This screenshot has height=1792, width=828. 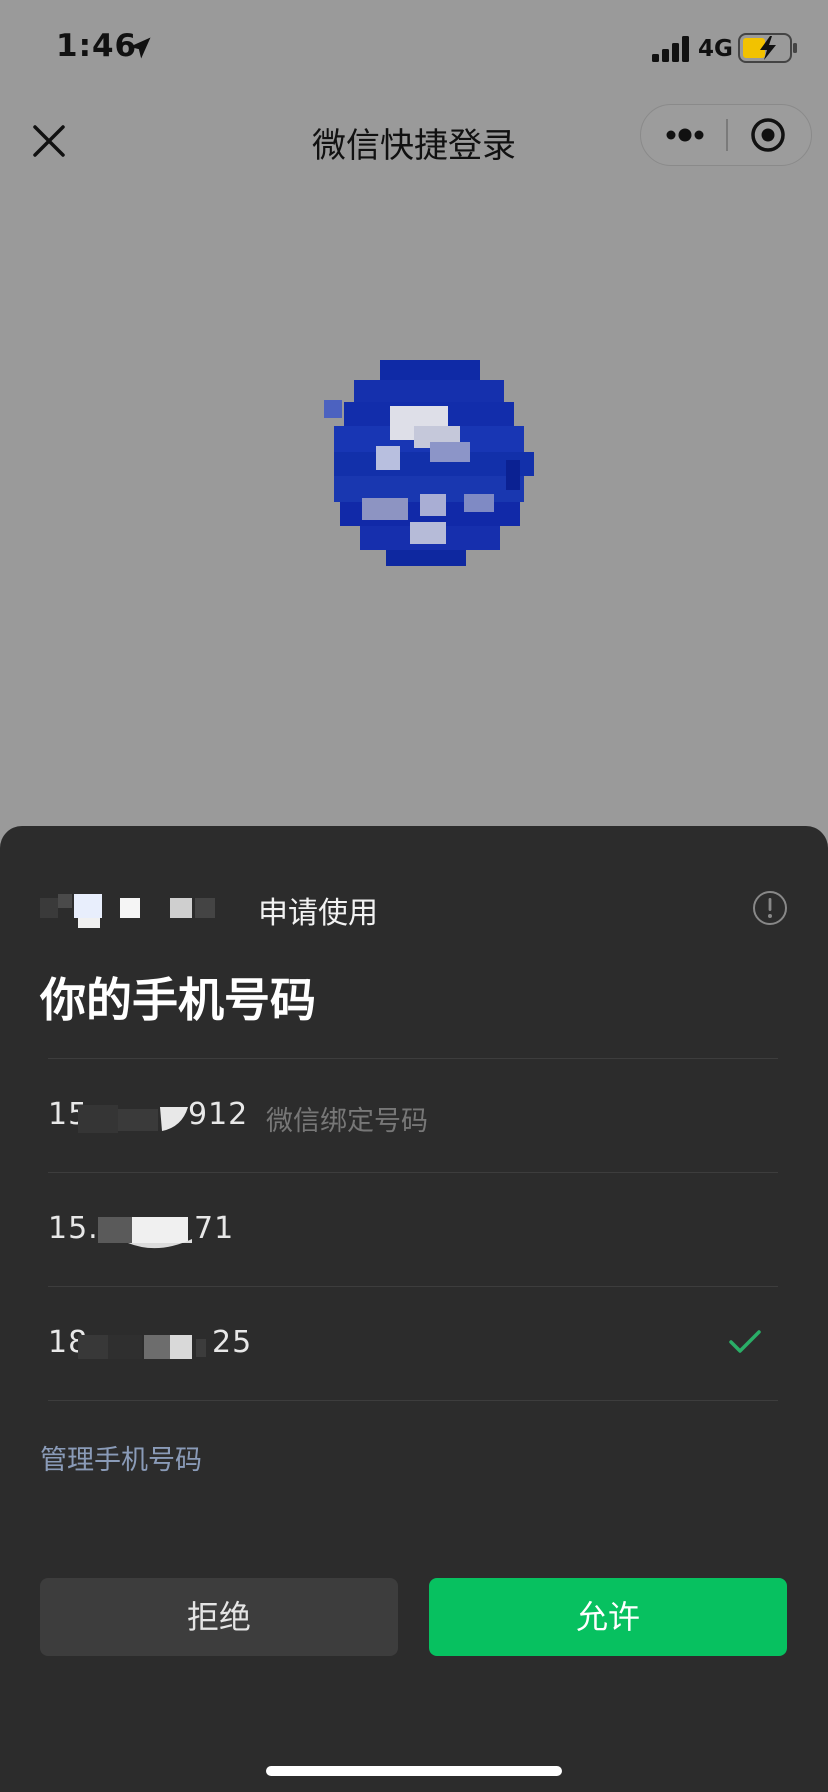 What do you see at coordinates (414, 1771) in the screenshot?
I see `home-indicator` at bounding box center [414, 1771].